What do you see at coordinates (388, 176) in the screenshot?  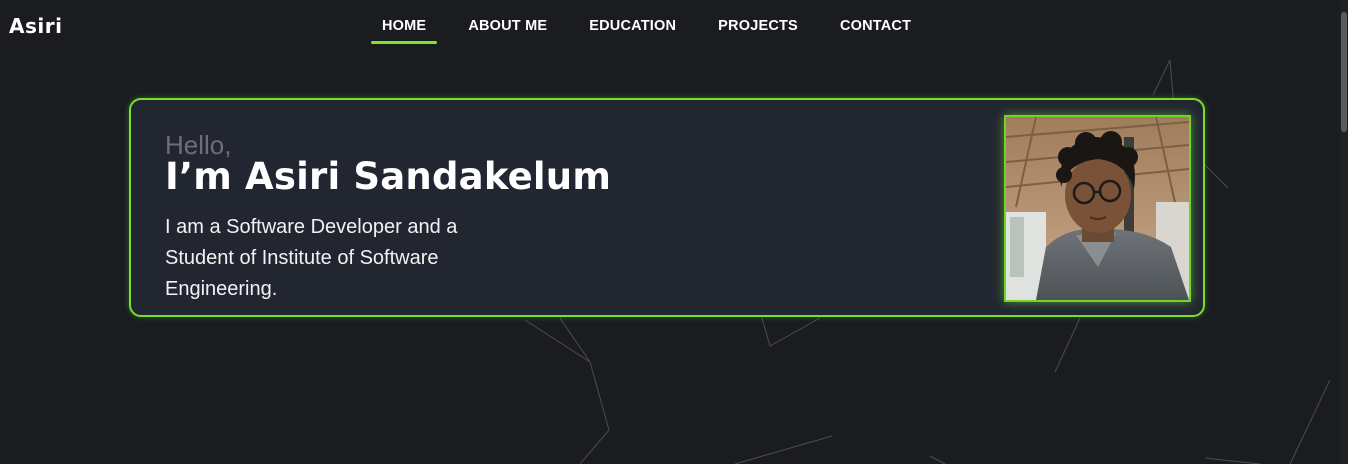 I see `hero-name: I’m Asiri Sandakelum` at bounding box center [388, 176].